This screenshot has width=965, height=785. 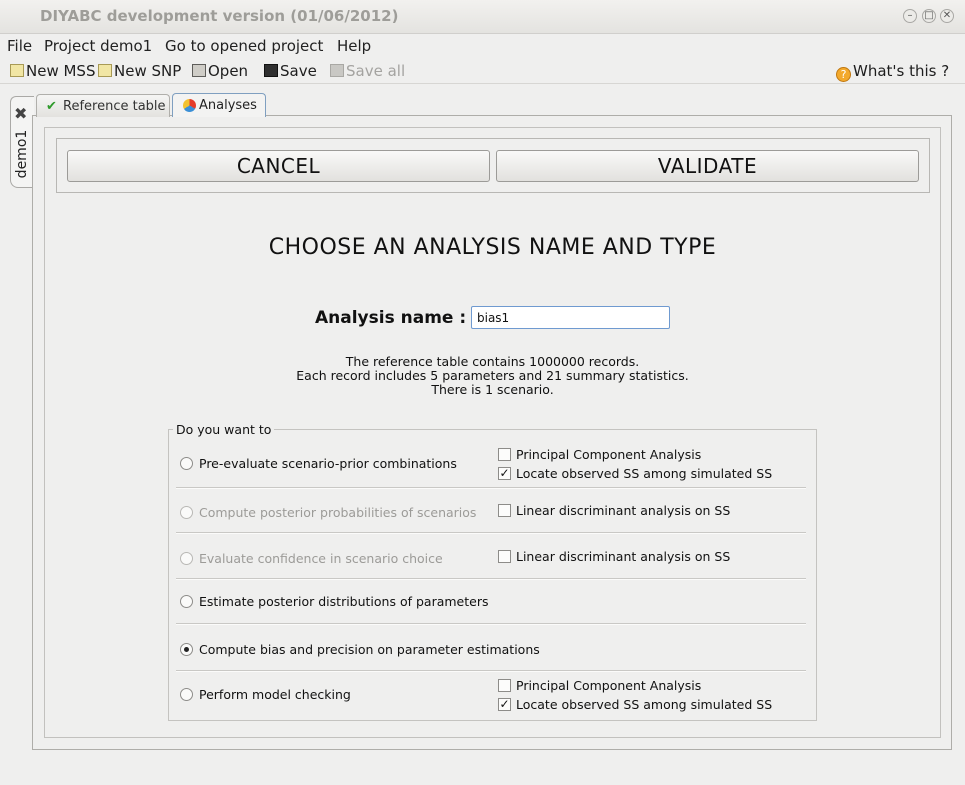 I want to click on project-tab-label: demo1, so click(x=22, y=154).